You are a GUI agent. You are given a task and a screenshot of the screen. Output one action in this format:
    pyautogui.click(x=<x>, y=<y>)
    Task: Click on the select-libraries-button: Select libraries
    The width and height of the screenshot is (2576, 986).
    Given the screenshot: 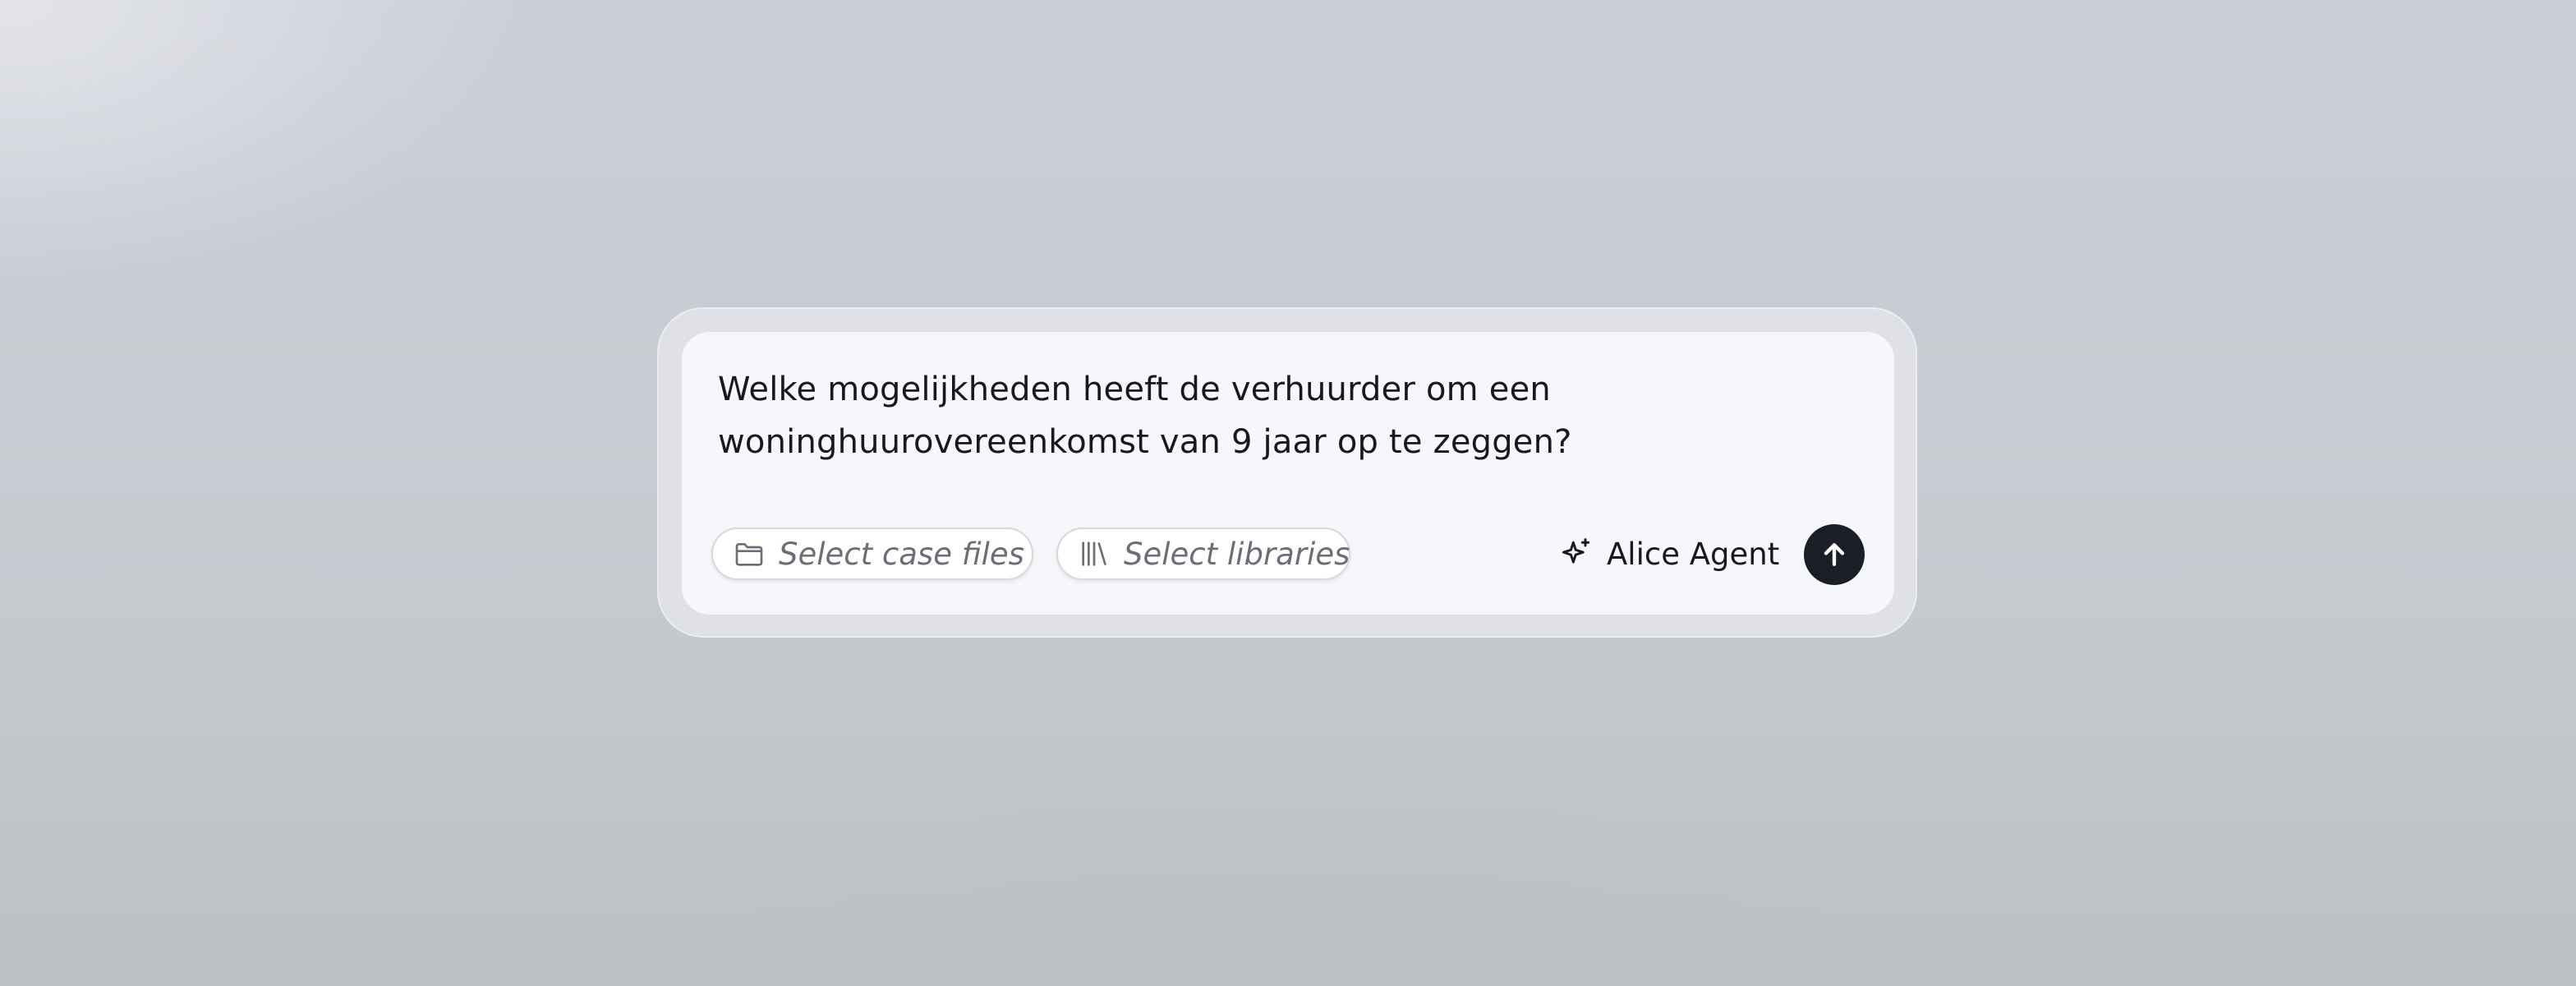 What is the action you would take?
    pyautogui.click(x=1203, y=554)
    